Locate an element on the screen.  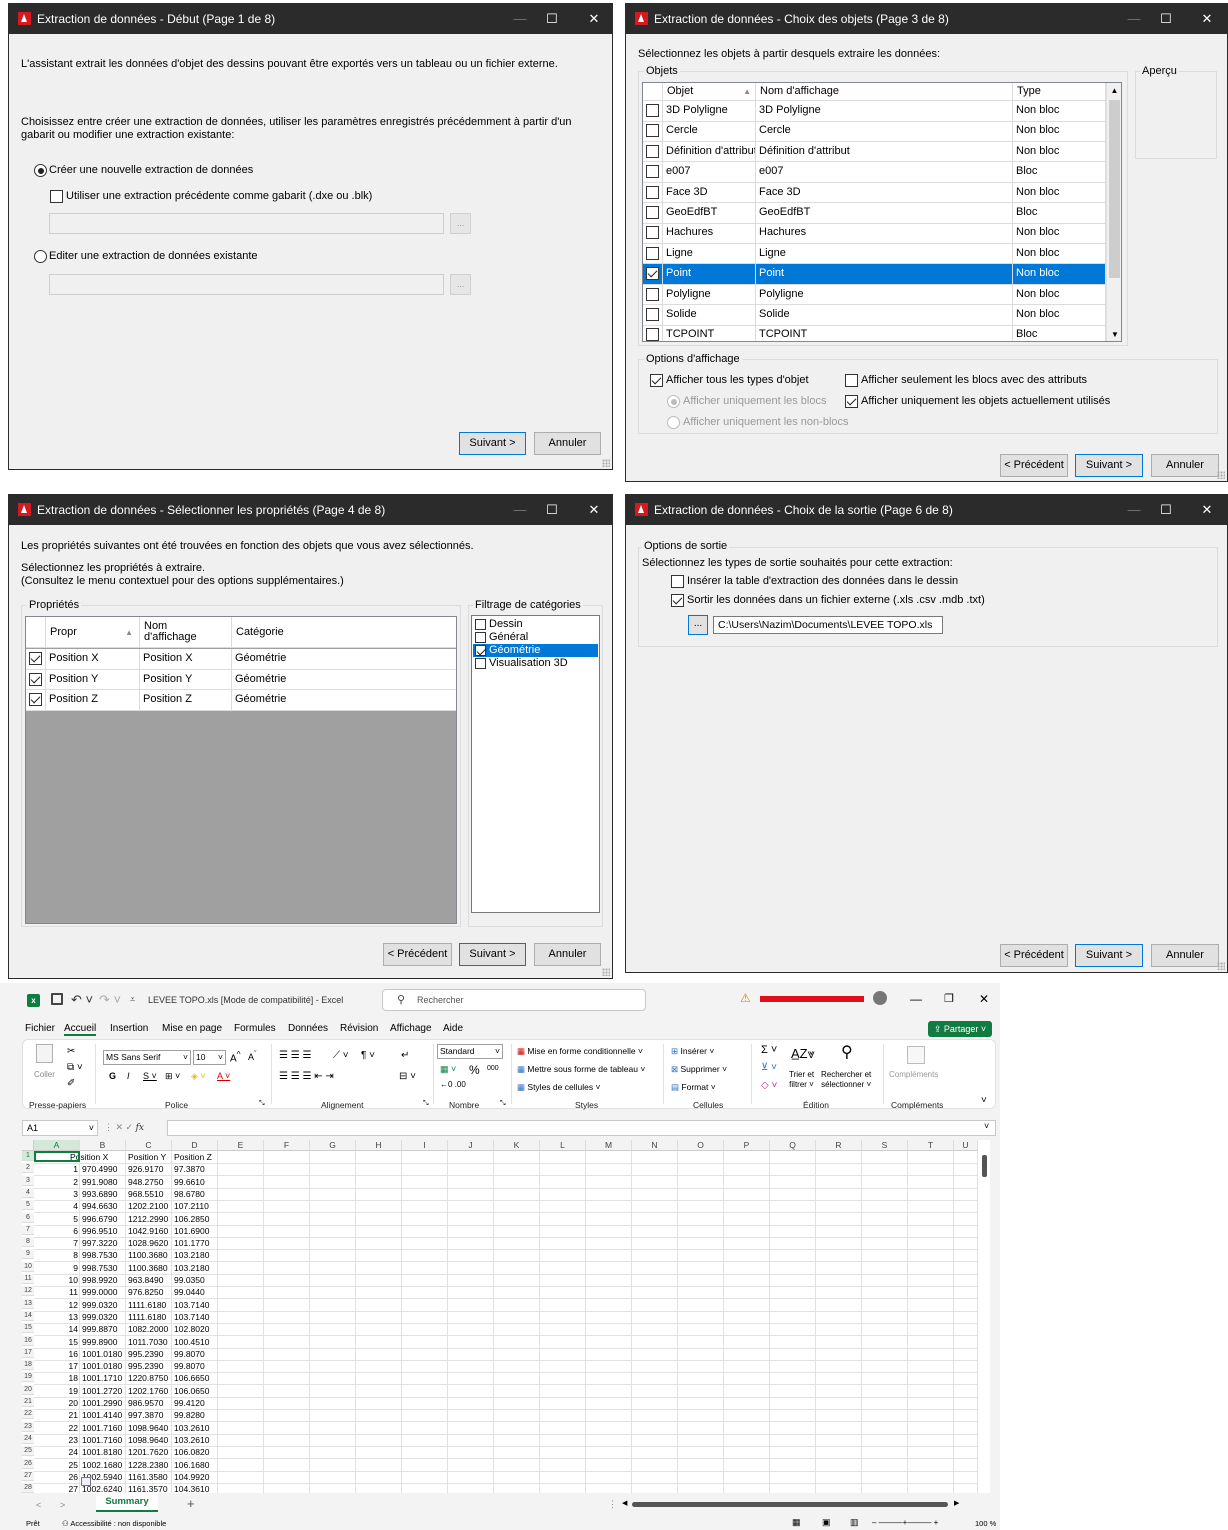
cell: 999.0000 is located at coordinates (102, 1292).